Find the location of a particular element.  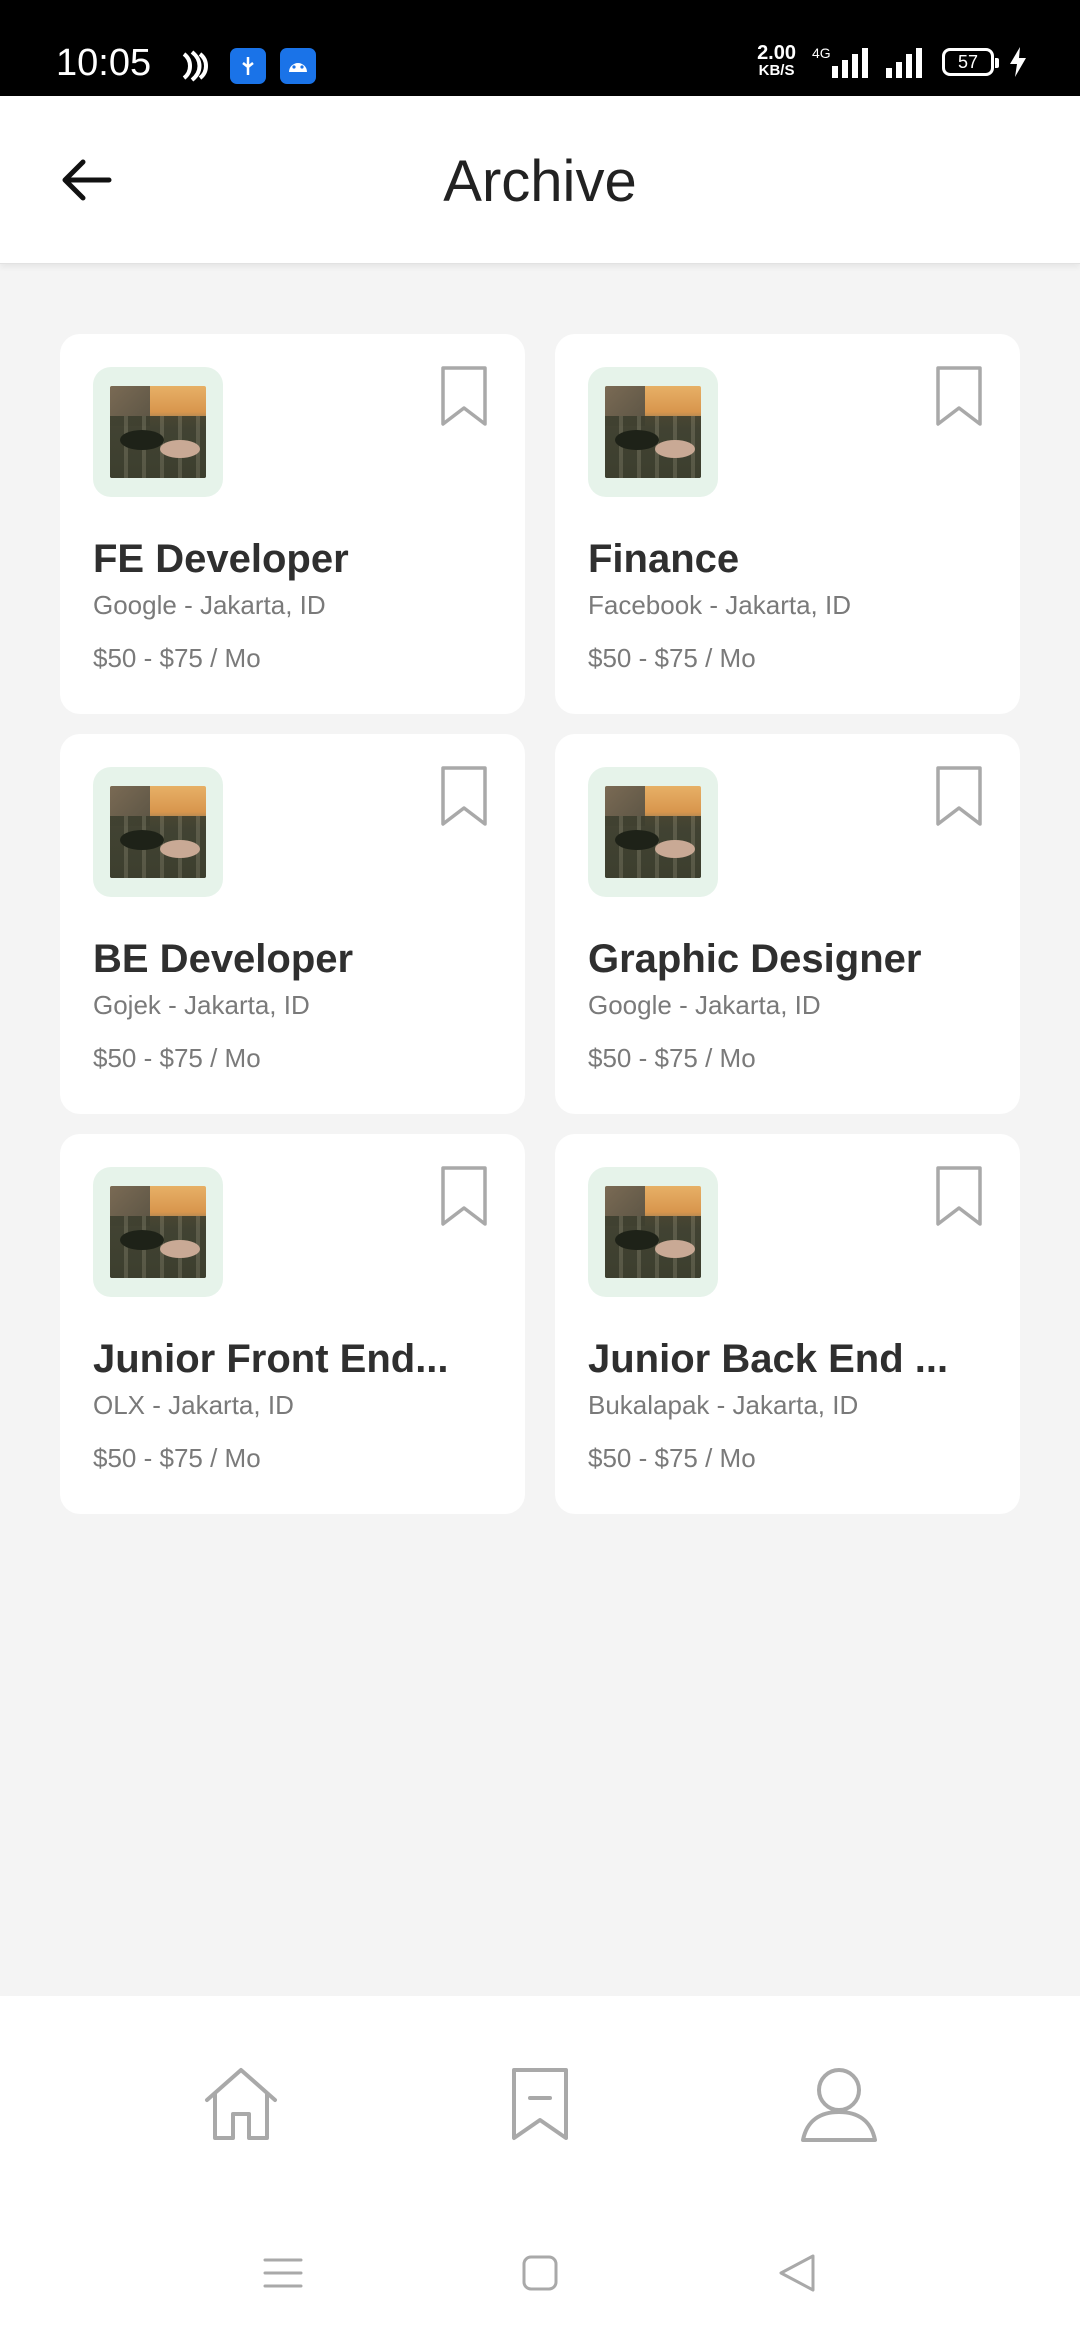

system-home-button is located at coordinates (540, 2273).